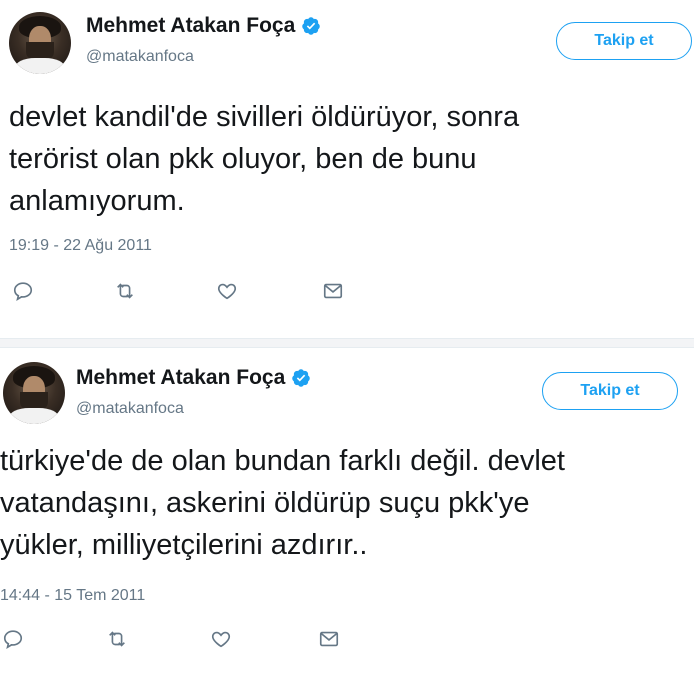  I want to click on tweet-text-line: terörist olan pkk oluyor, ben de bunu, so click(243, 159).